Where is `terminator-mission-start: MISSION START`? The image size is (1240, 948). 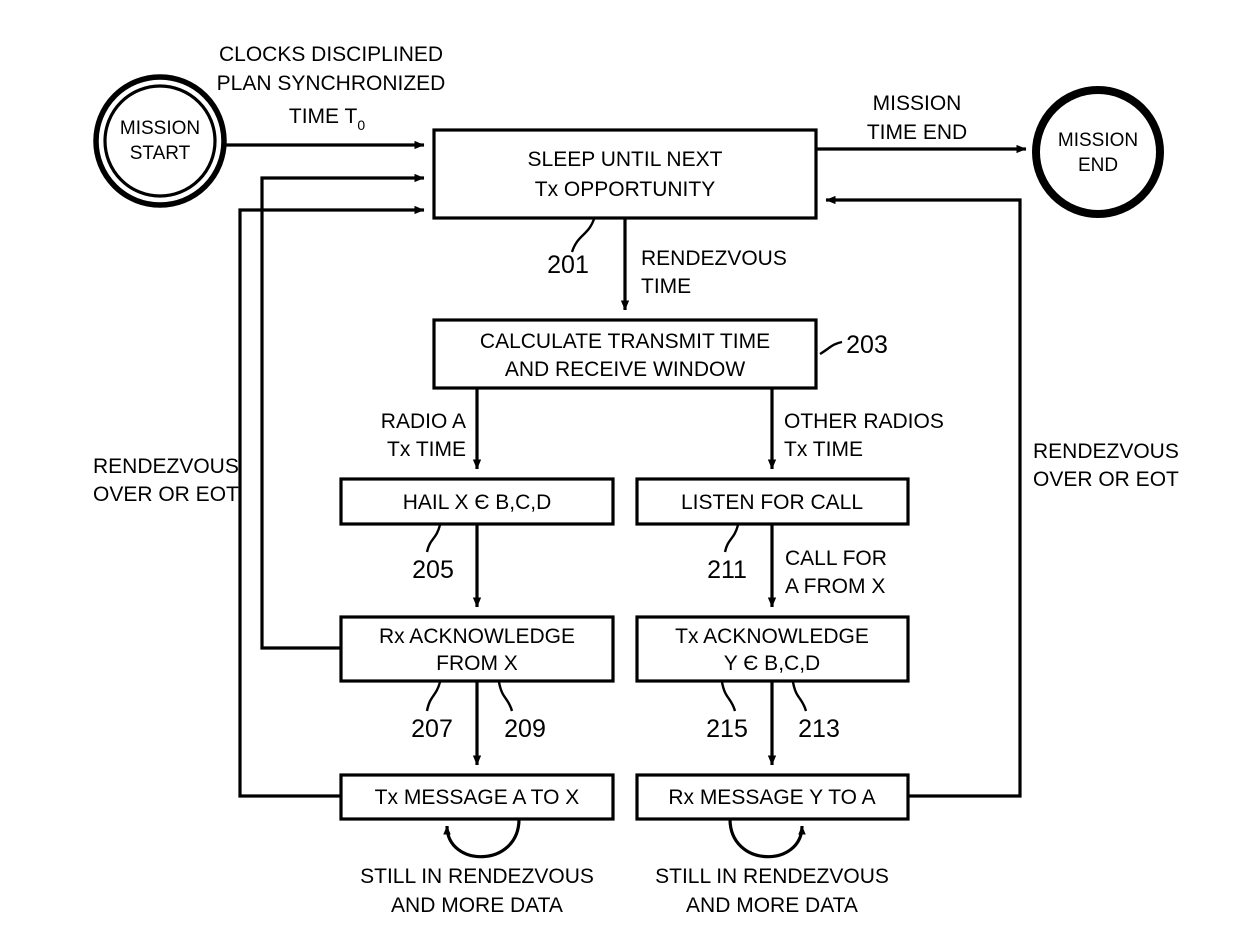 terminator-mission-start: MISSION START is located at coordinates (160, 141).